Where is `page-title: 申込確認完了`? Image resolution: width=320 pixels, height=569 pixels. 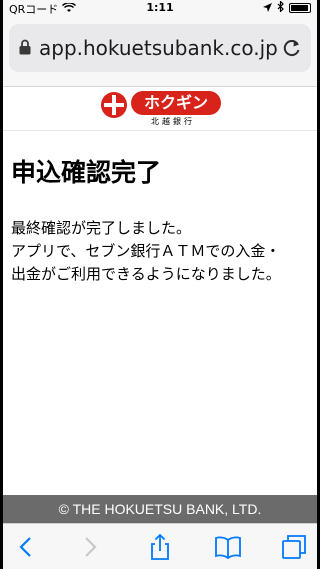 page-title: 申込確認完了 is located at coordinates (86, 172).